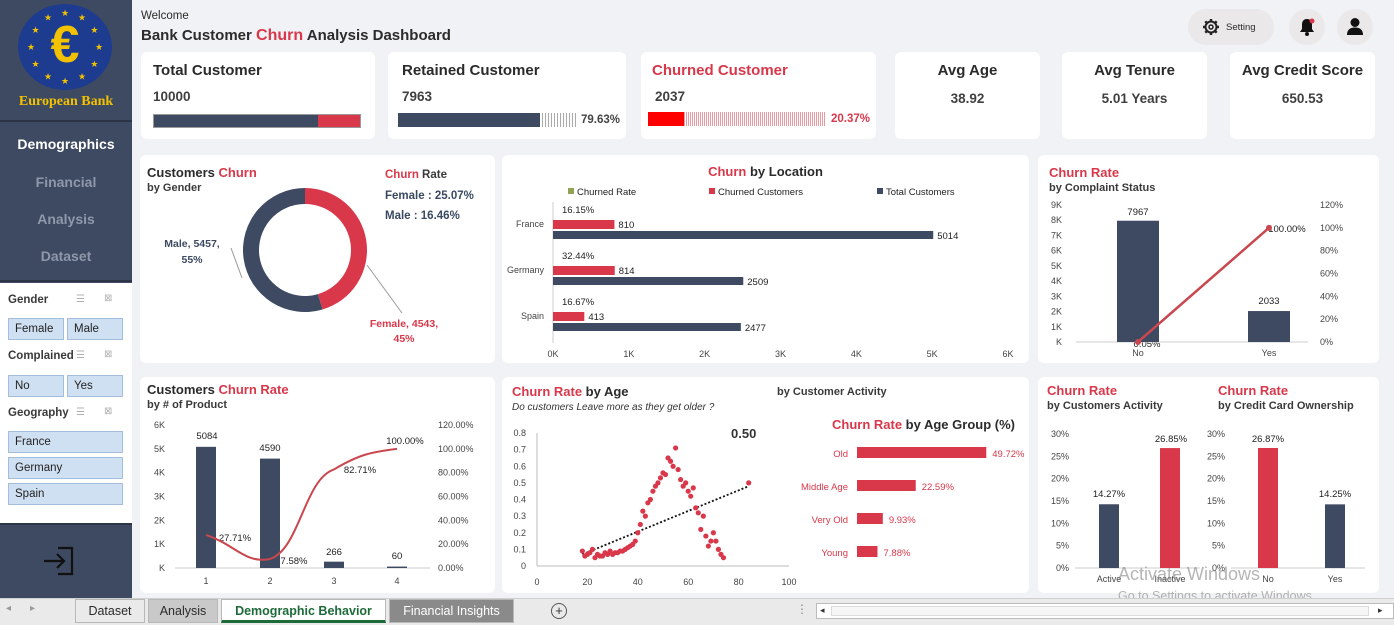  I want to click on y-tick-label: 0.4, so click(519, 500).